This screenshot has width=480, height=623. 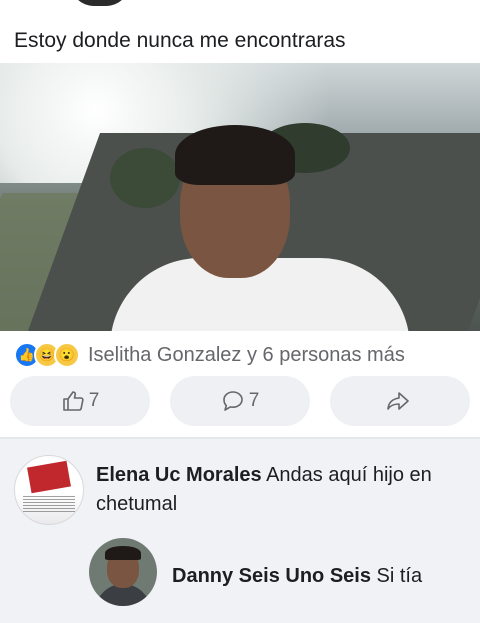 I want to click on wow-icon: 😮, so click(x=67, y=355).